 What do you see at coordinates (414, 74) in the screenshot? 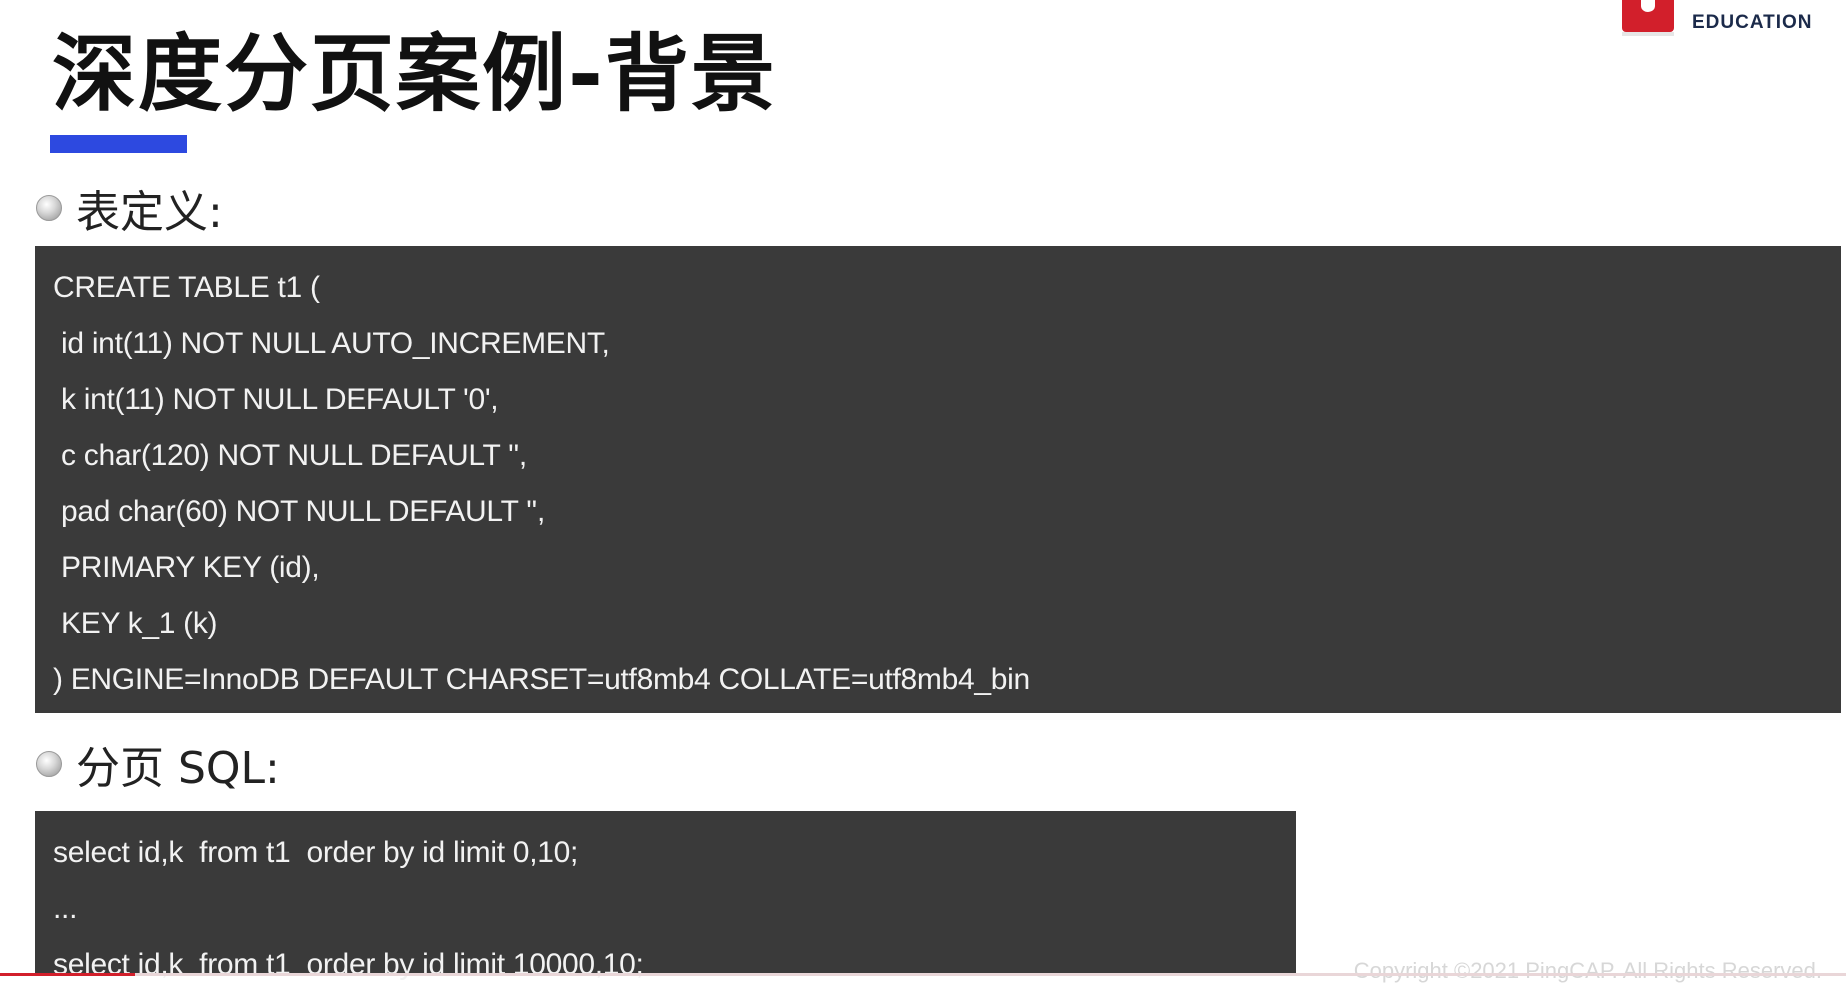
I see `slide-title: 深度分页案例-背景` at bounding box center [414, 74].